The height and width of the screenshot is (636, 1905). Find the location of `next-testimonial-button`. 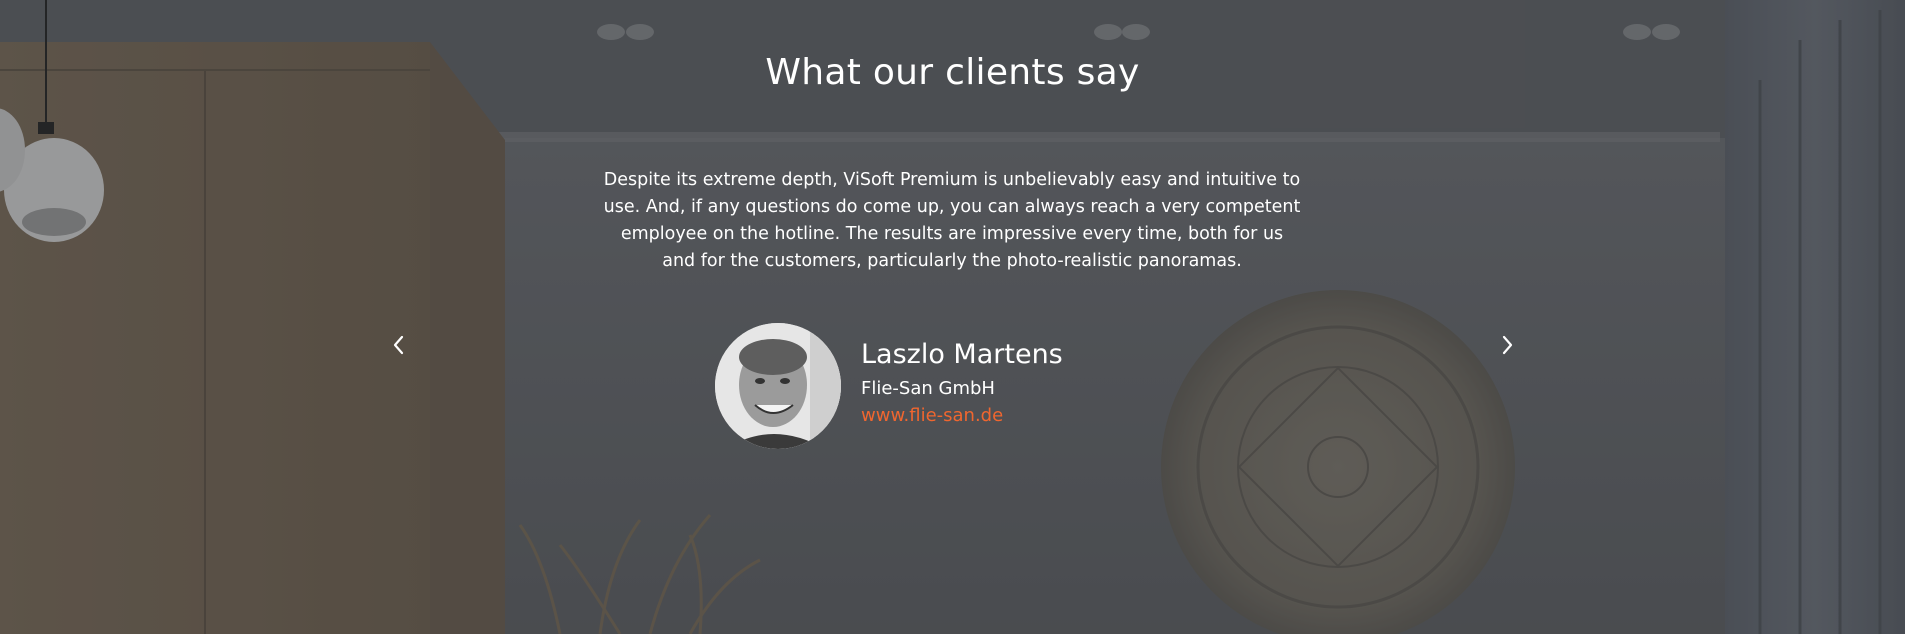

next-testimonial-button is located at coordinates (1508, 345).